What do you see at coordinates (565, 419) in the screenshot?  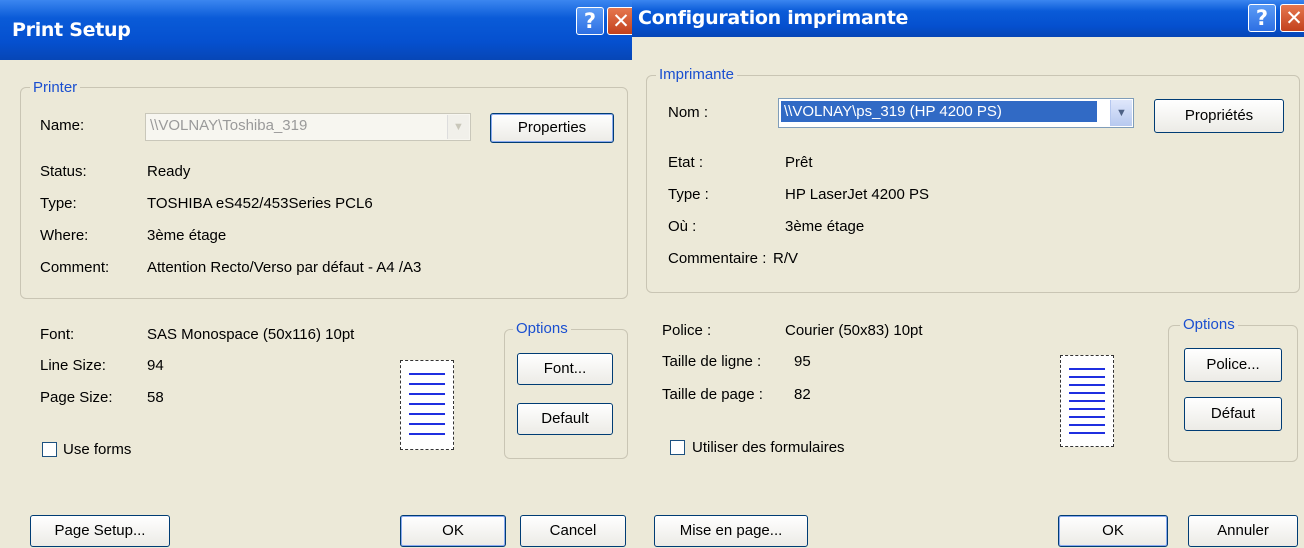 I see `default-button: Default` at bounding box center [565, 419].